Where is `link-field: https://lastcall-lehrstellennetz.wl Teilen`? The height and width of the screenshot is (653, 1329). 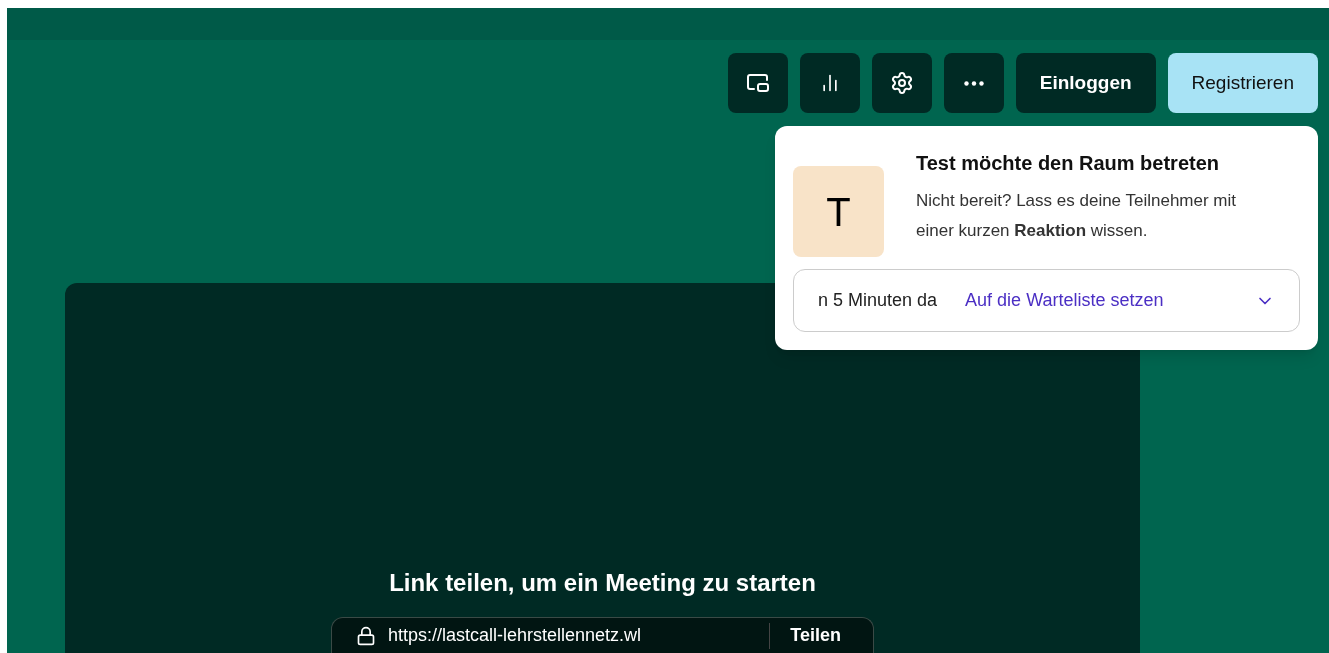
link-field: https://lastcall-lehrstellennetz.wl Teilen is located at coordinates (602, 635).